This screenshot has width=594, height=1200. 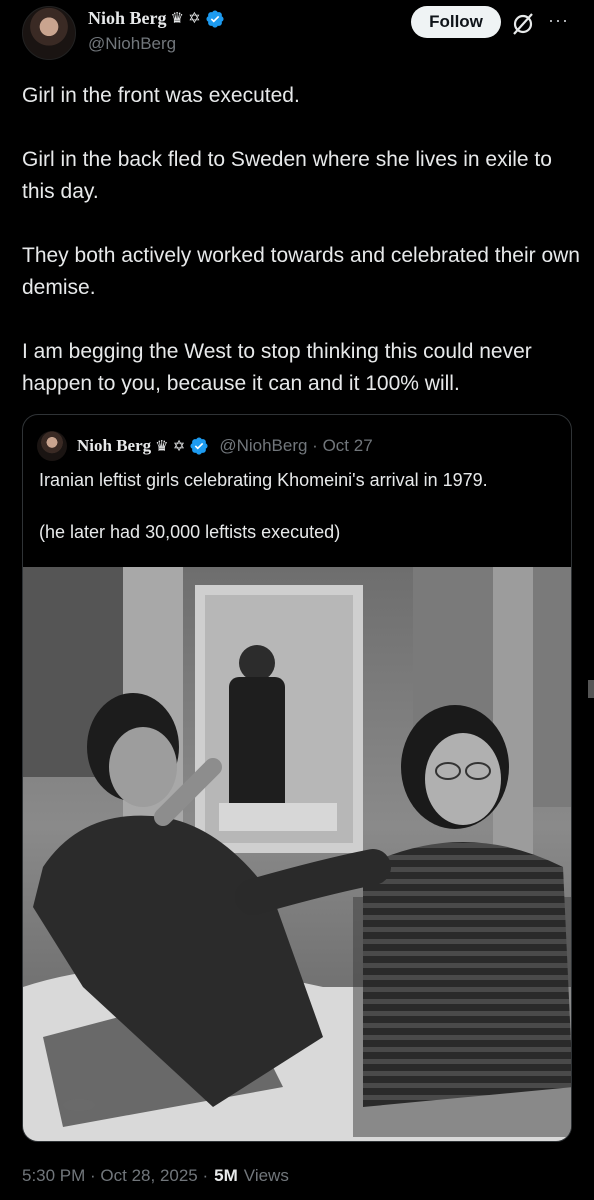 What do you see at coordinates (266, 1175) in the screenshot?
I see `views-label: Views` at bounding box center [266, 1175].